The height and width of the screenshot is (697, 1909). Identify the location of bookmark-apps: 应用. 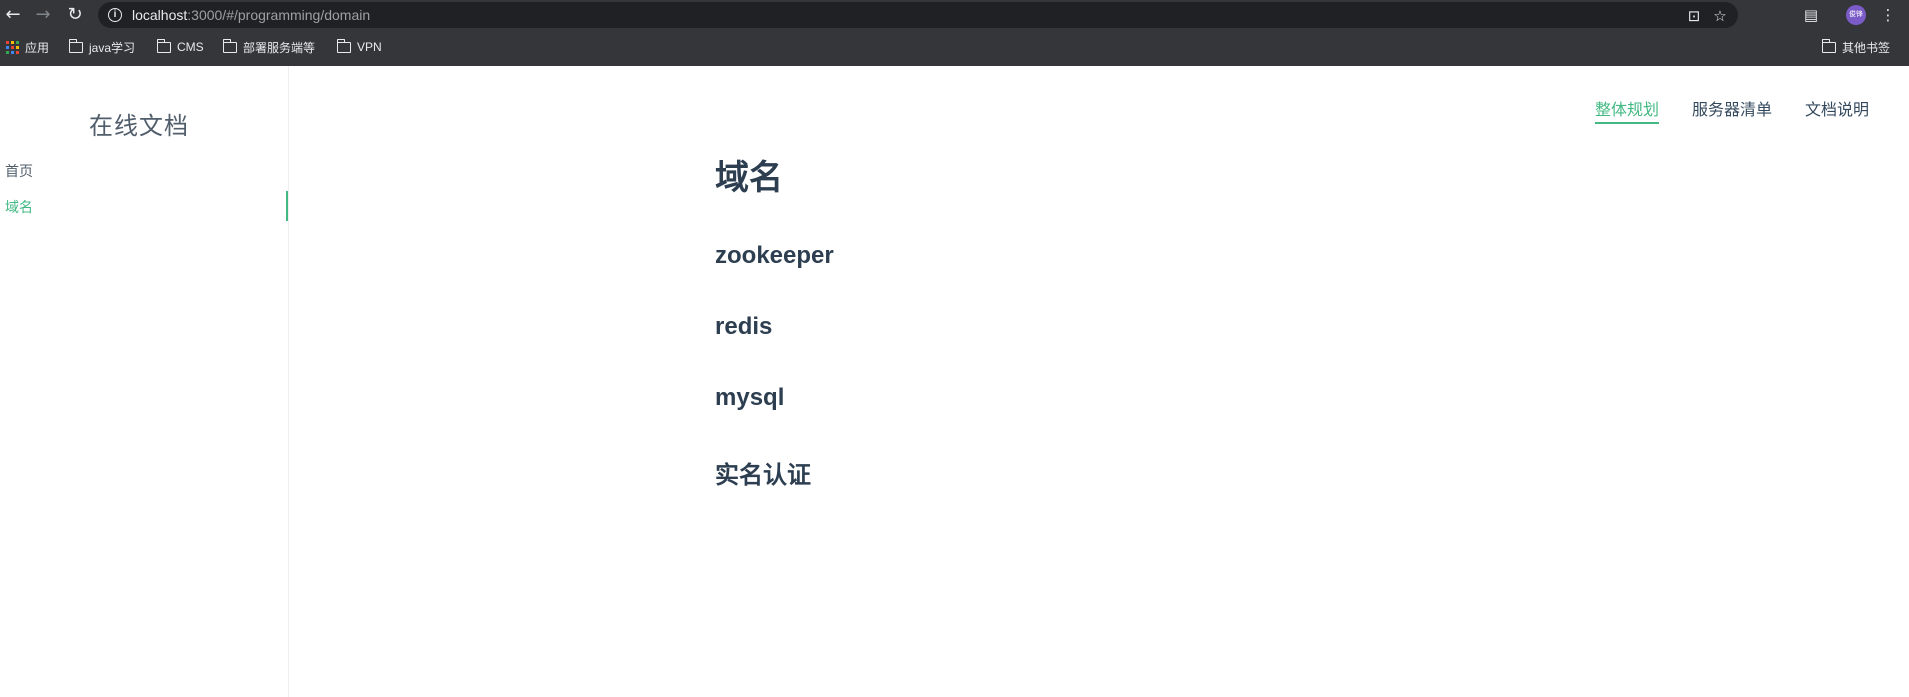
(27, 47).